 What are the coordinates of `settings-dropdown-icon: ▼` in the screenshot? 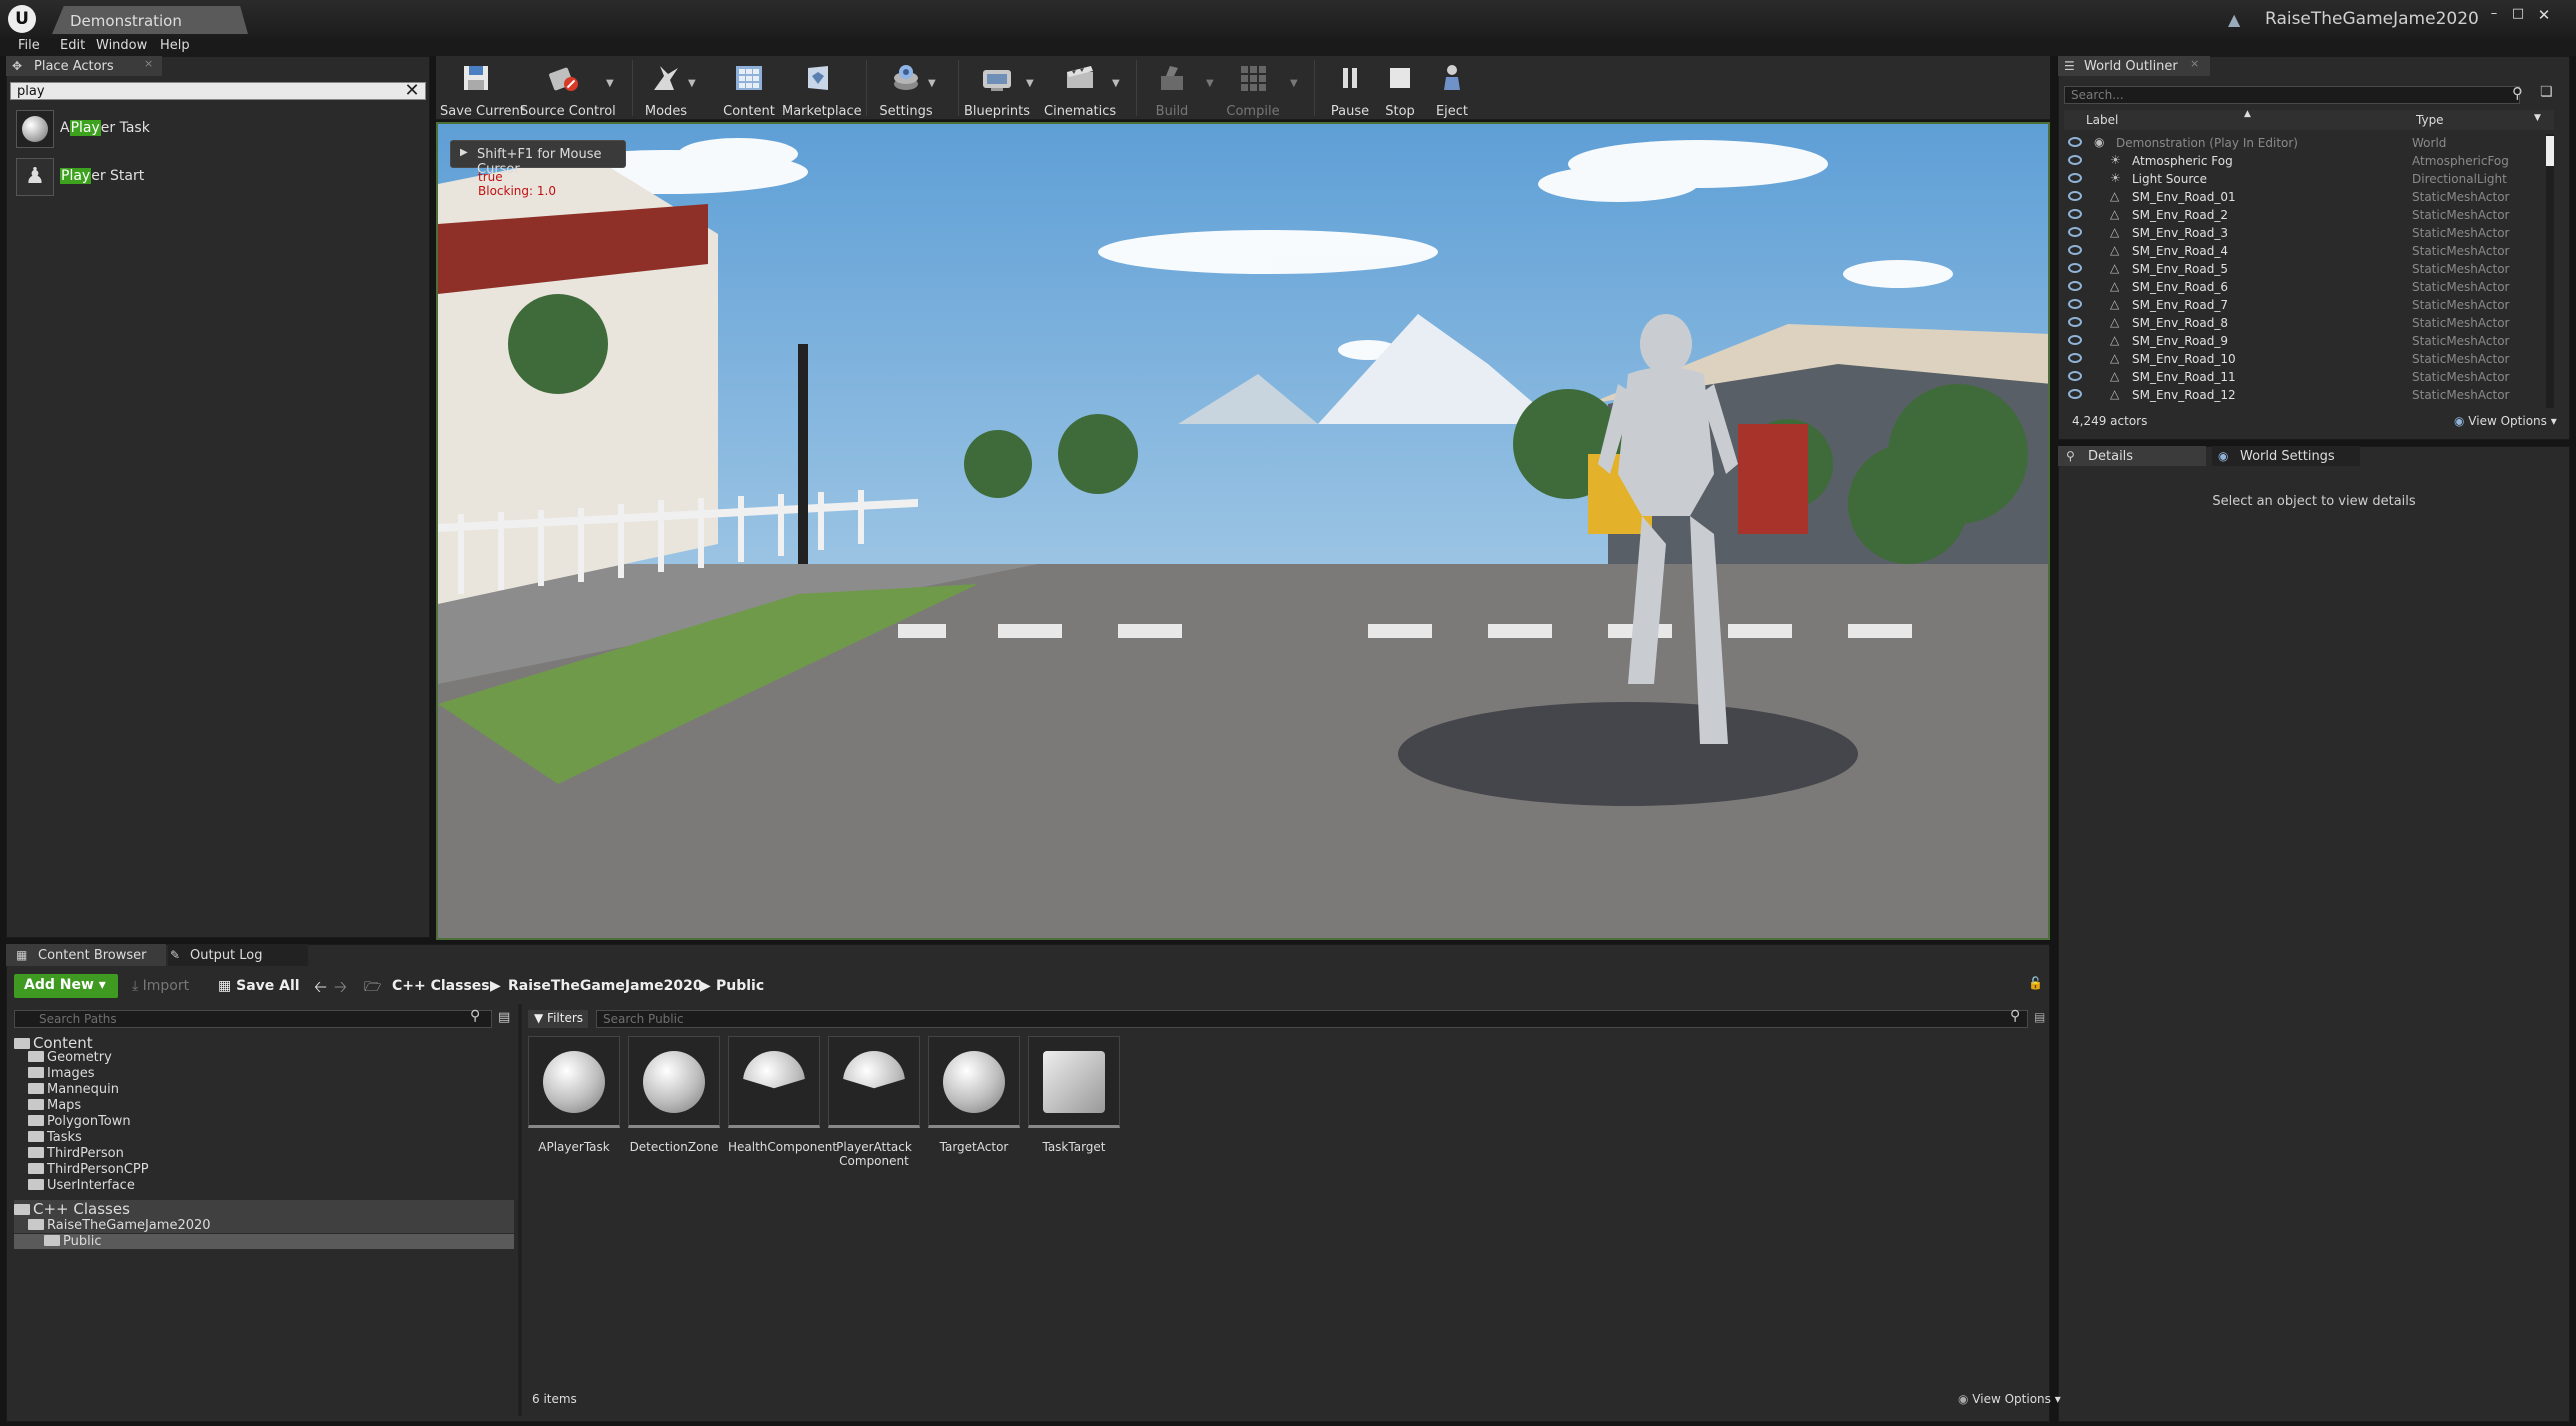 It's located at (932, 83).